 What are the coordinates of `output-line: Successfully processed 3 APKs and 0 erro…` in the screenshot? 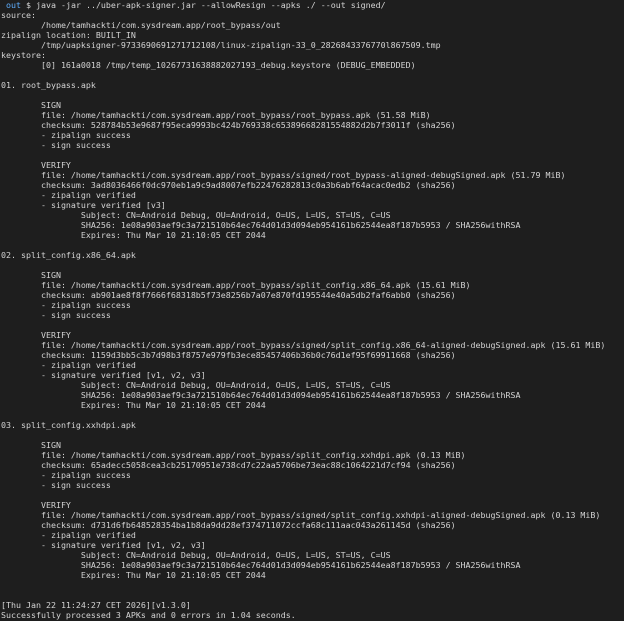 It's located at (148, 615).